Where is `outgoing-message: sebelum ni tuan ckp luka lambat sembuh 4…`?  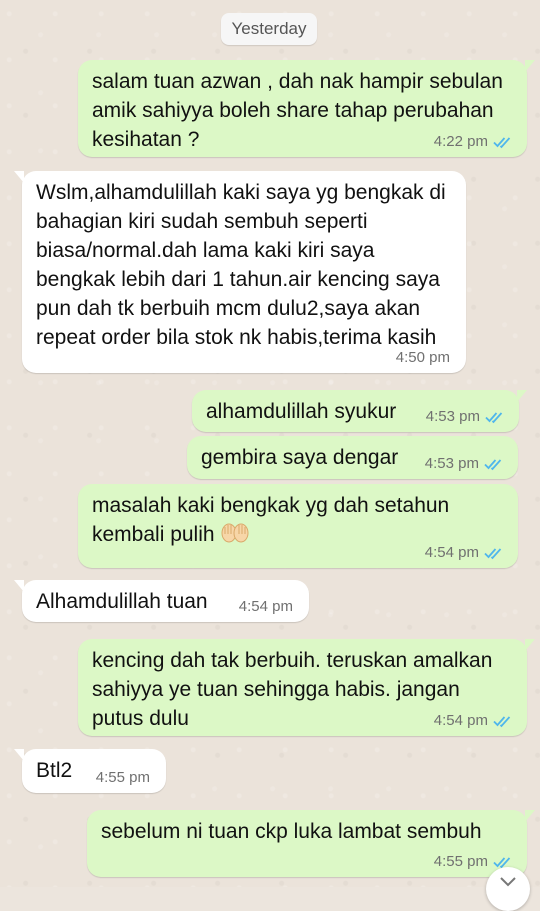
outgoing-message: sebelum ni tuan ckp luka lambat sembuh 4… is located at coordinates (311, 843).